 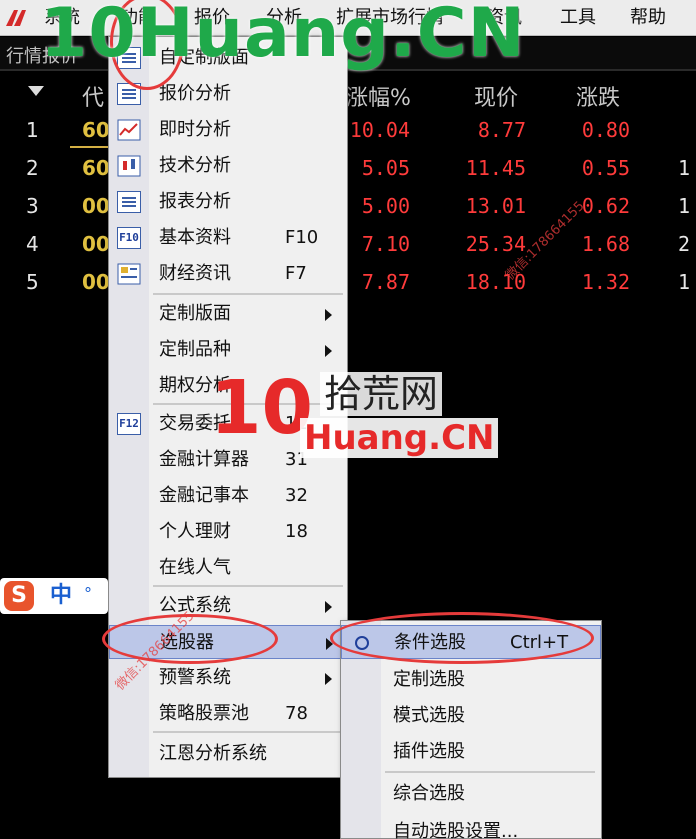 I want to click on menu-item-shortcut: F7, so click(x=296, y=273).